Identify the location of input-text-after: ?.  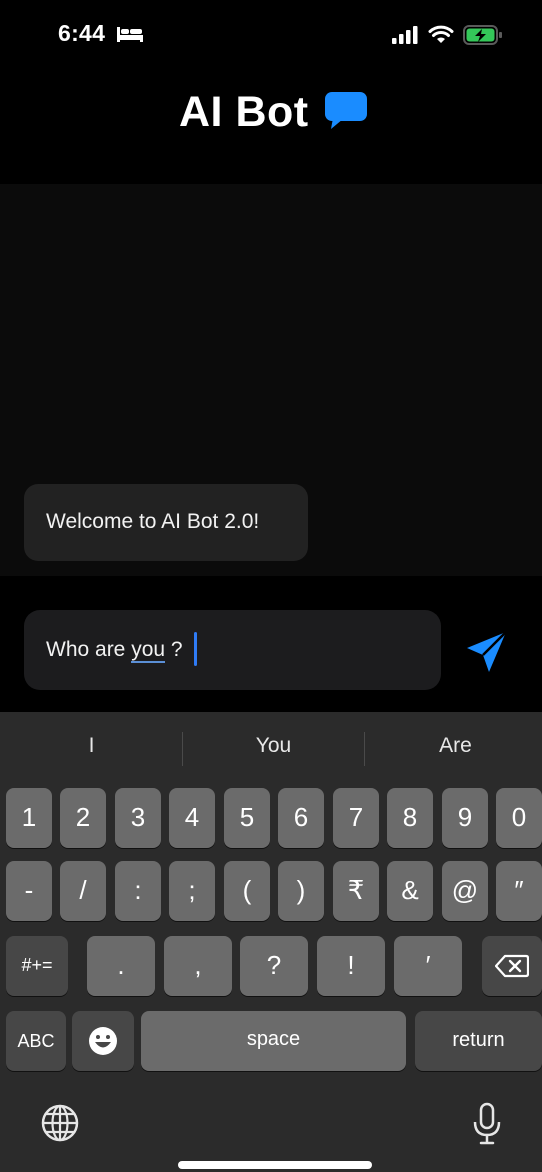
(174, 649).